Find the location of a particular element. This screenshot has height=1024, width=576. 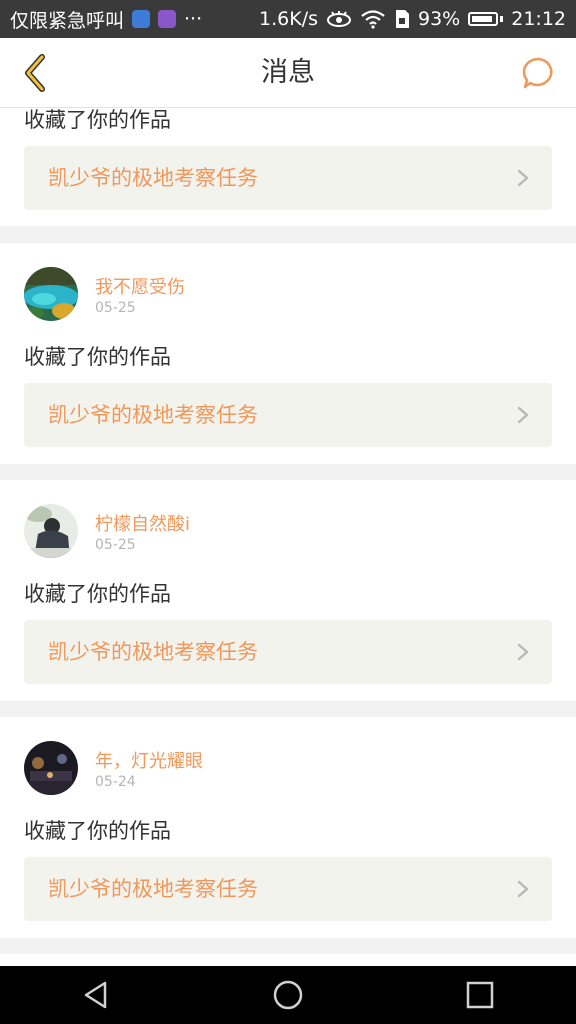

more-notifications-icon: ··· is located at coordinates (193, 19).